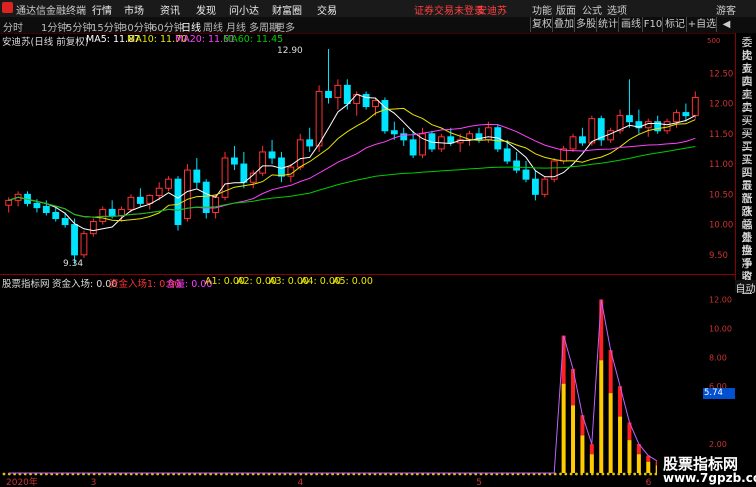  I want to click on collapse-panel-button: ◀, so click(726, 24).